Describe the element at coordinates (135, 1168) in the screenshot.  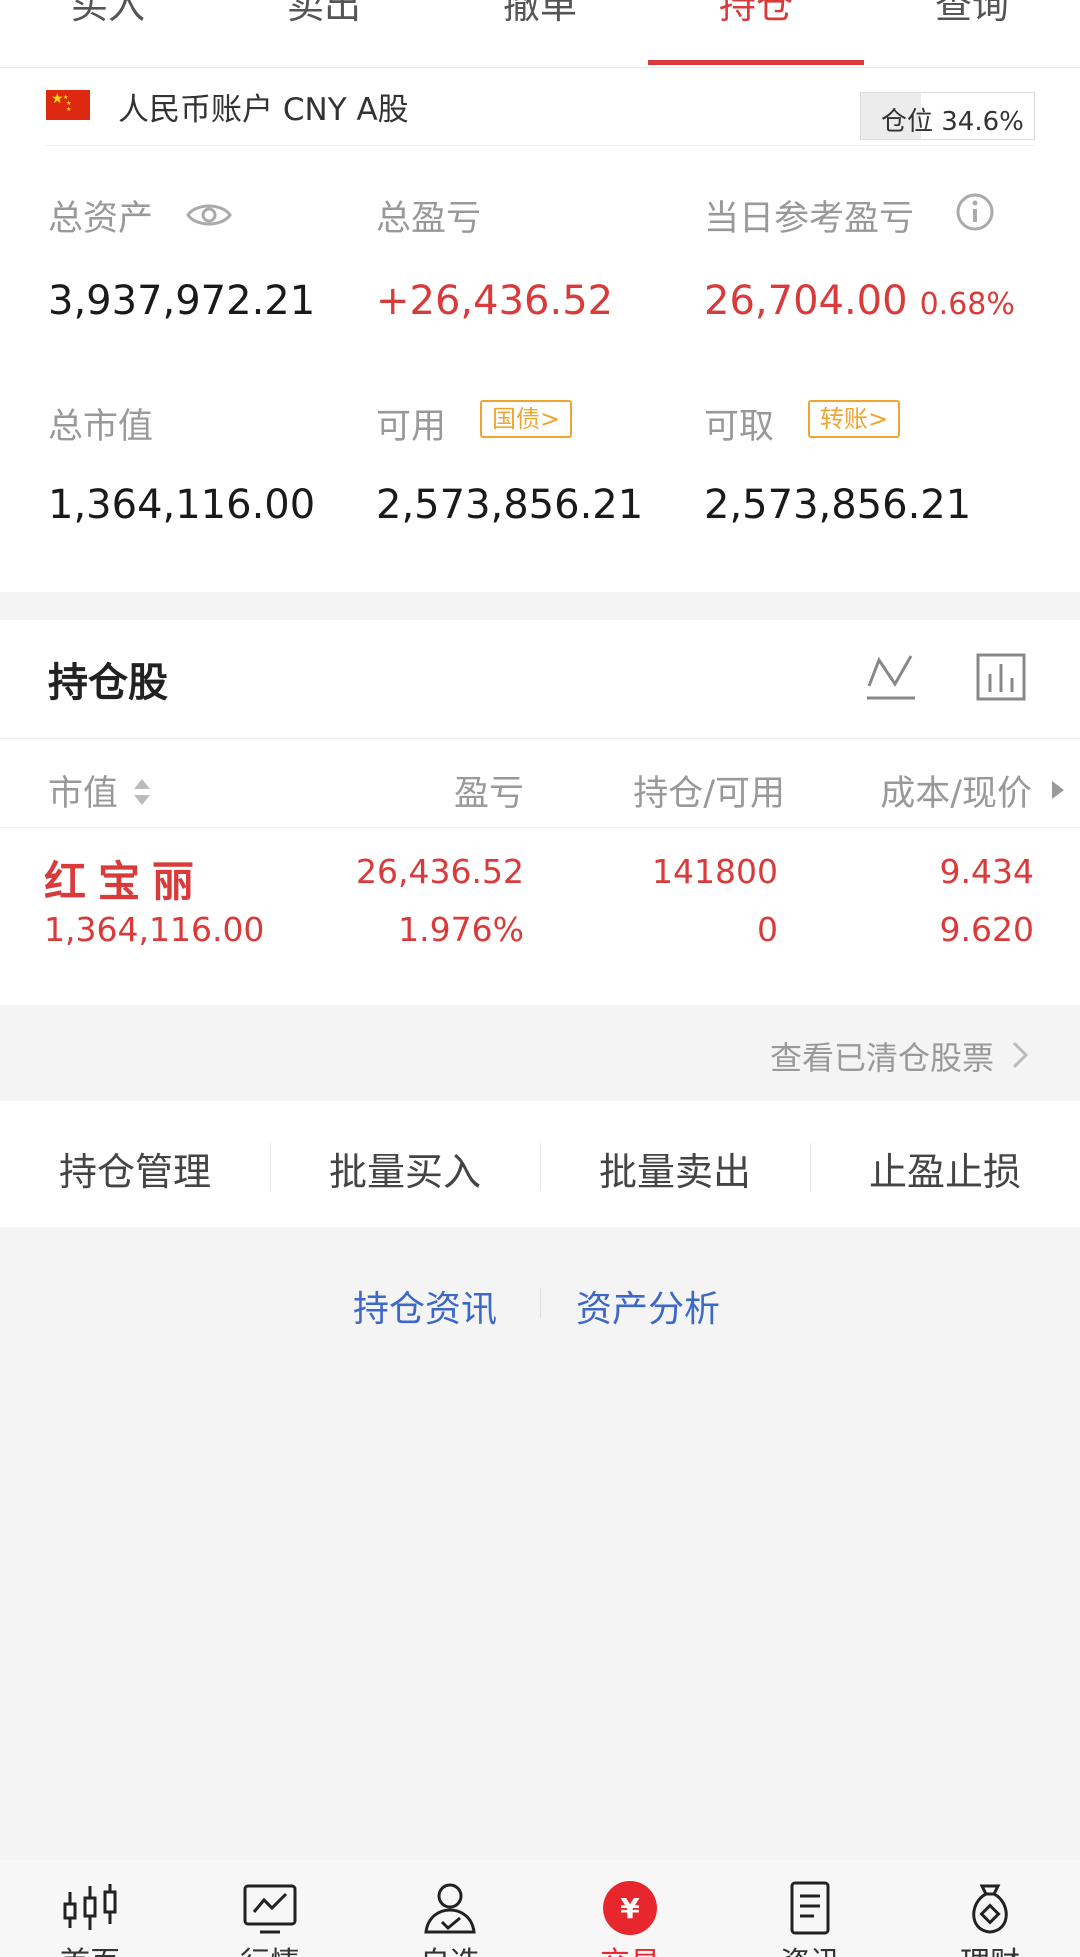
I see `position-management-button: 持仓管理` at that location.